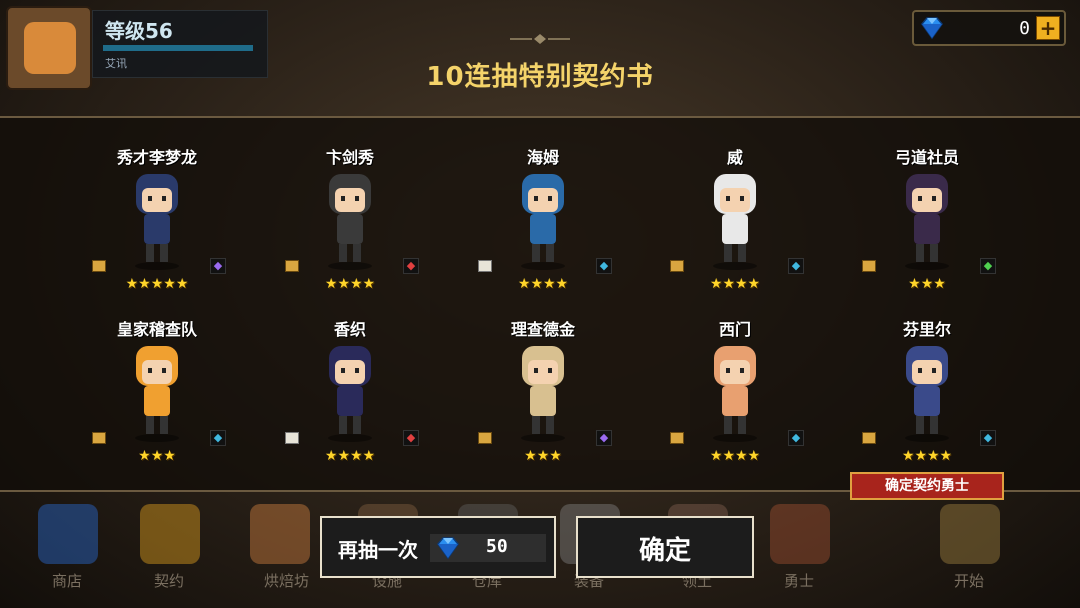 This screenshot has width=1080, height=608. What do you see at coordinates (139, 31) in the screenshot?
I see `level-label: 等级56` at bounding box center [139, 31].